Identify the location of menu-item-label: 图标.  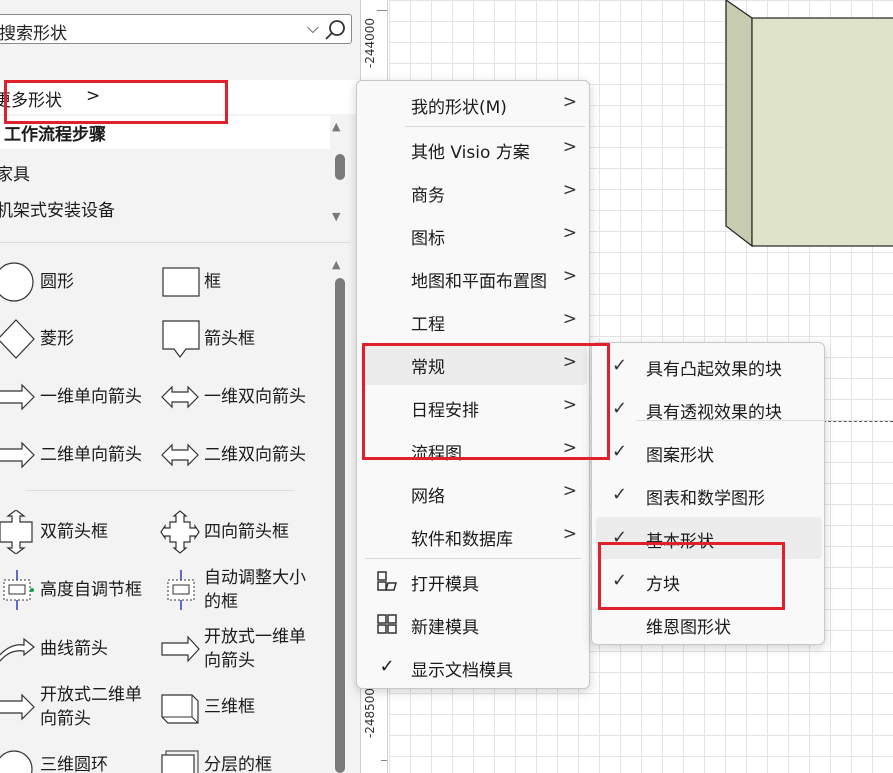
(428, 239).